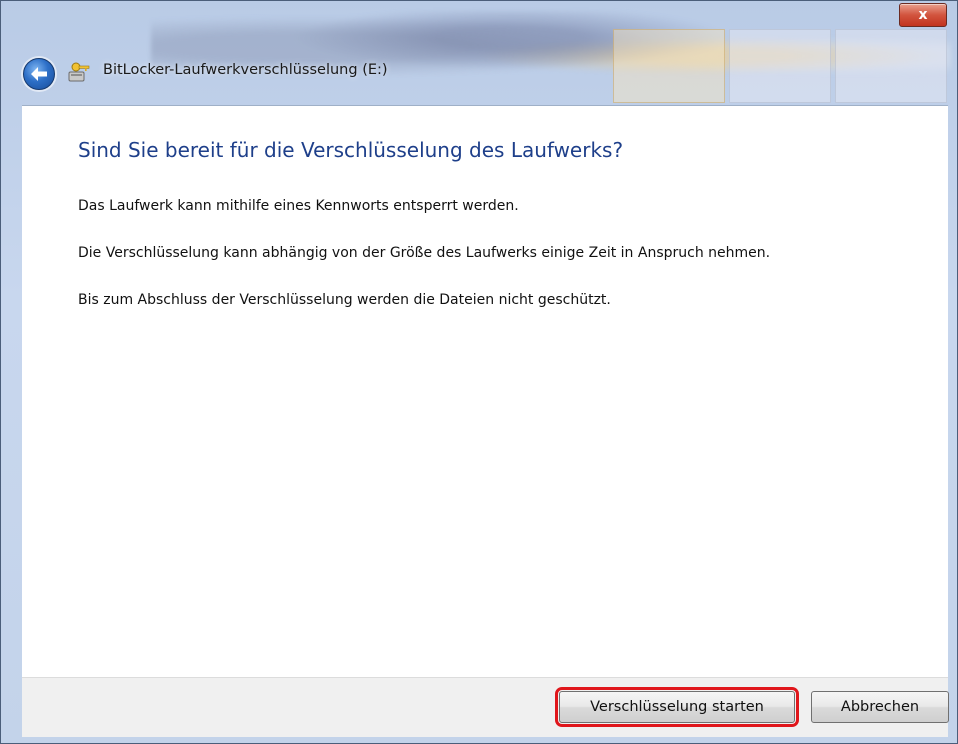 The width and height of the screenshot is (958, 744). Describe the element at coordinates (245, 70) in the screenshot. I see `window-title: BitLocker-Laufwerkverschlüsselung (E:)` at that location.